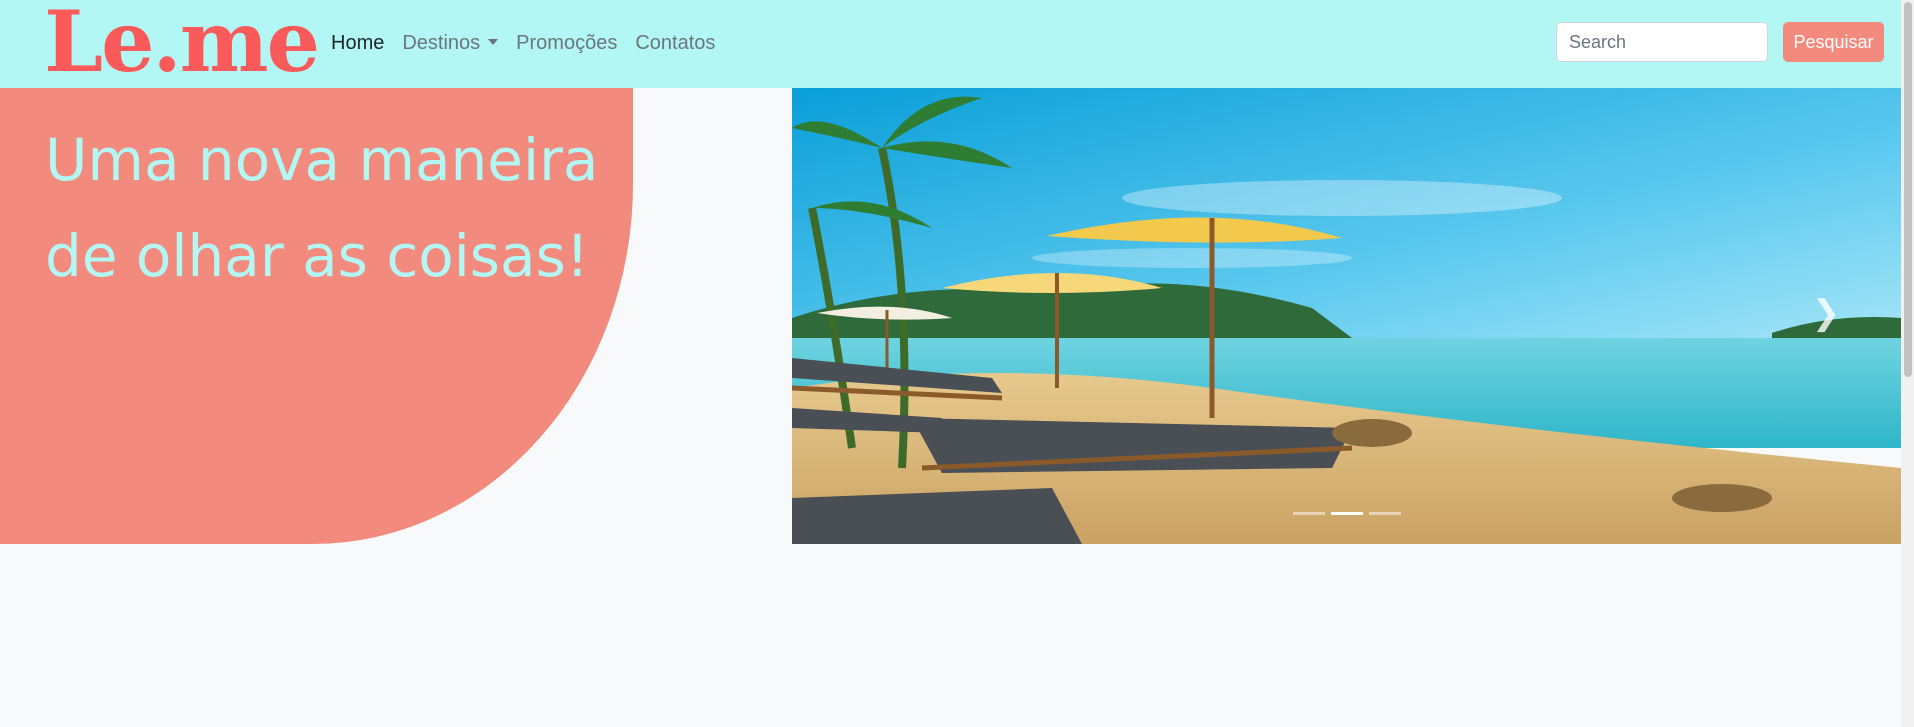 This screenshot has height=727, width=1914. Describe the element at coordinates (317, 256) in the screenshot. I see `hero-title-line2: de olhar as coisas!` at that location.